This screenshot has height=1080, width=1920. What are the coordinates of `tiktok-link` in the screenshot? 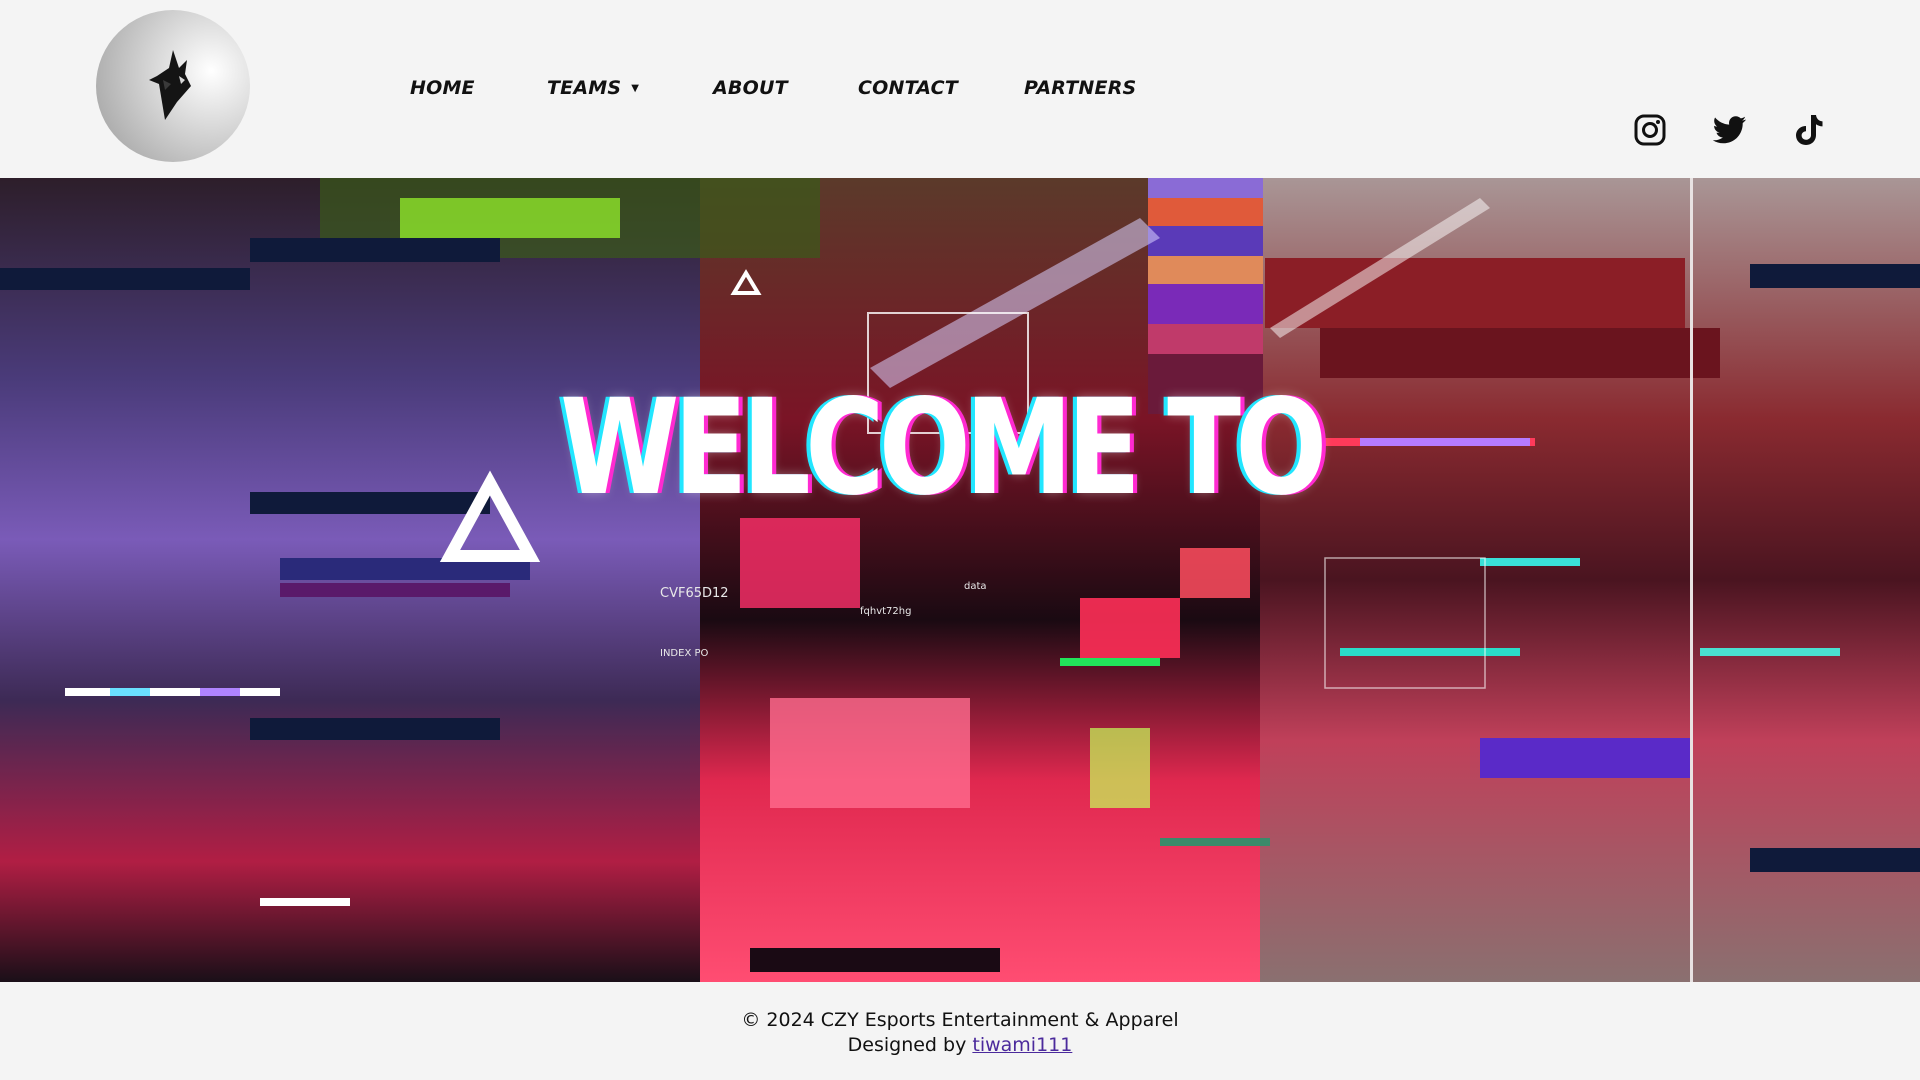 It's located at (1810, 130).